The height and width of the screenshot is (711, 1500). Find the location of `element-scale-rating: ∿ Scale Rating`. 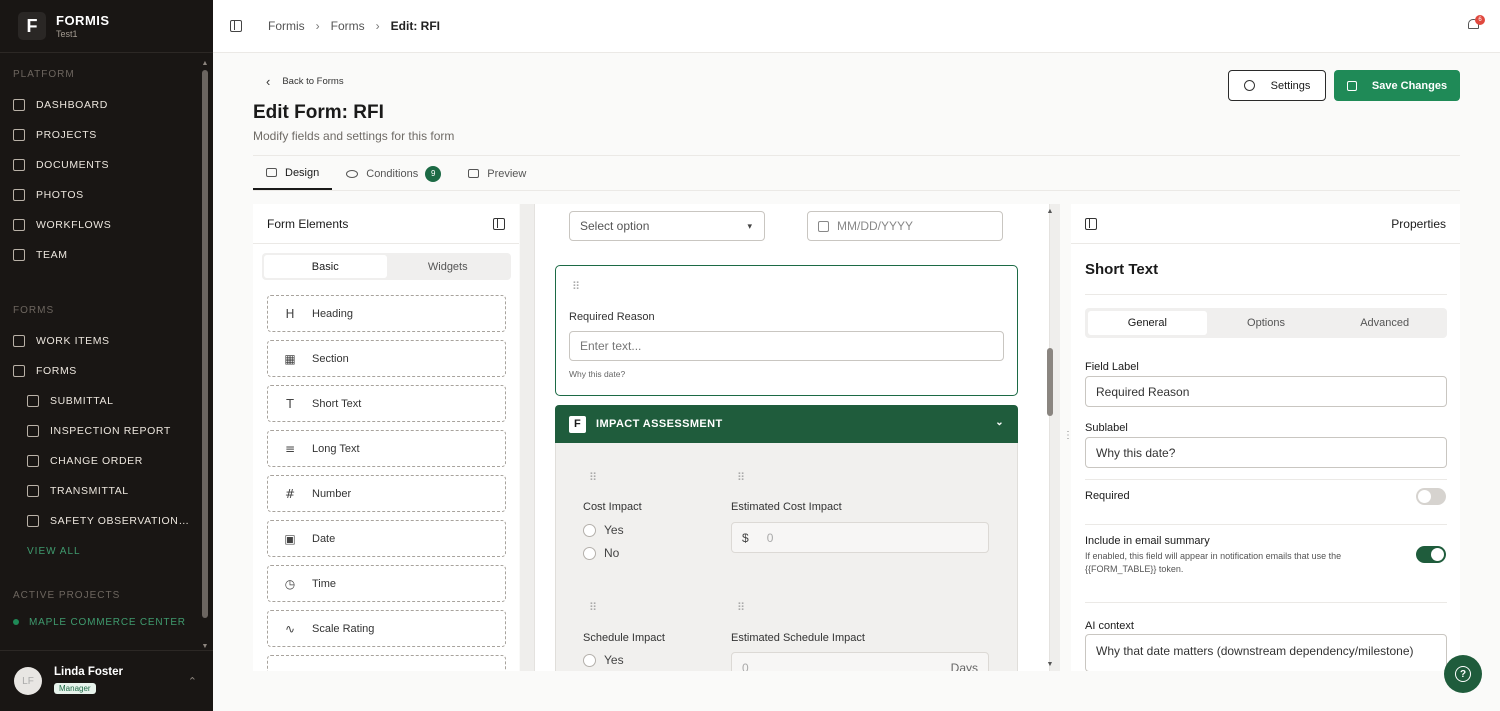

element-scale-rating: ∿ Scale Rating is located at coordinates (386, 628).